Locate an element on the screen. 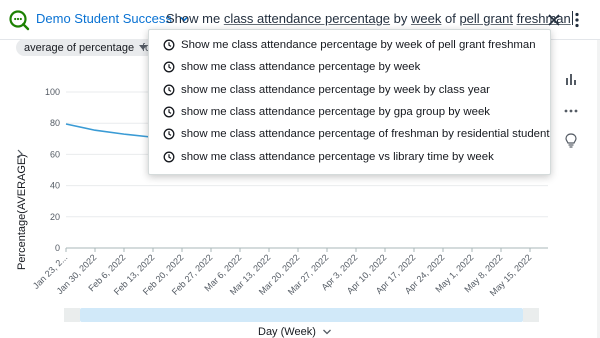 The image size is (600, 338). lightbulb-icon is located at coordinates (571, 140).